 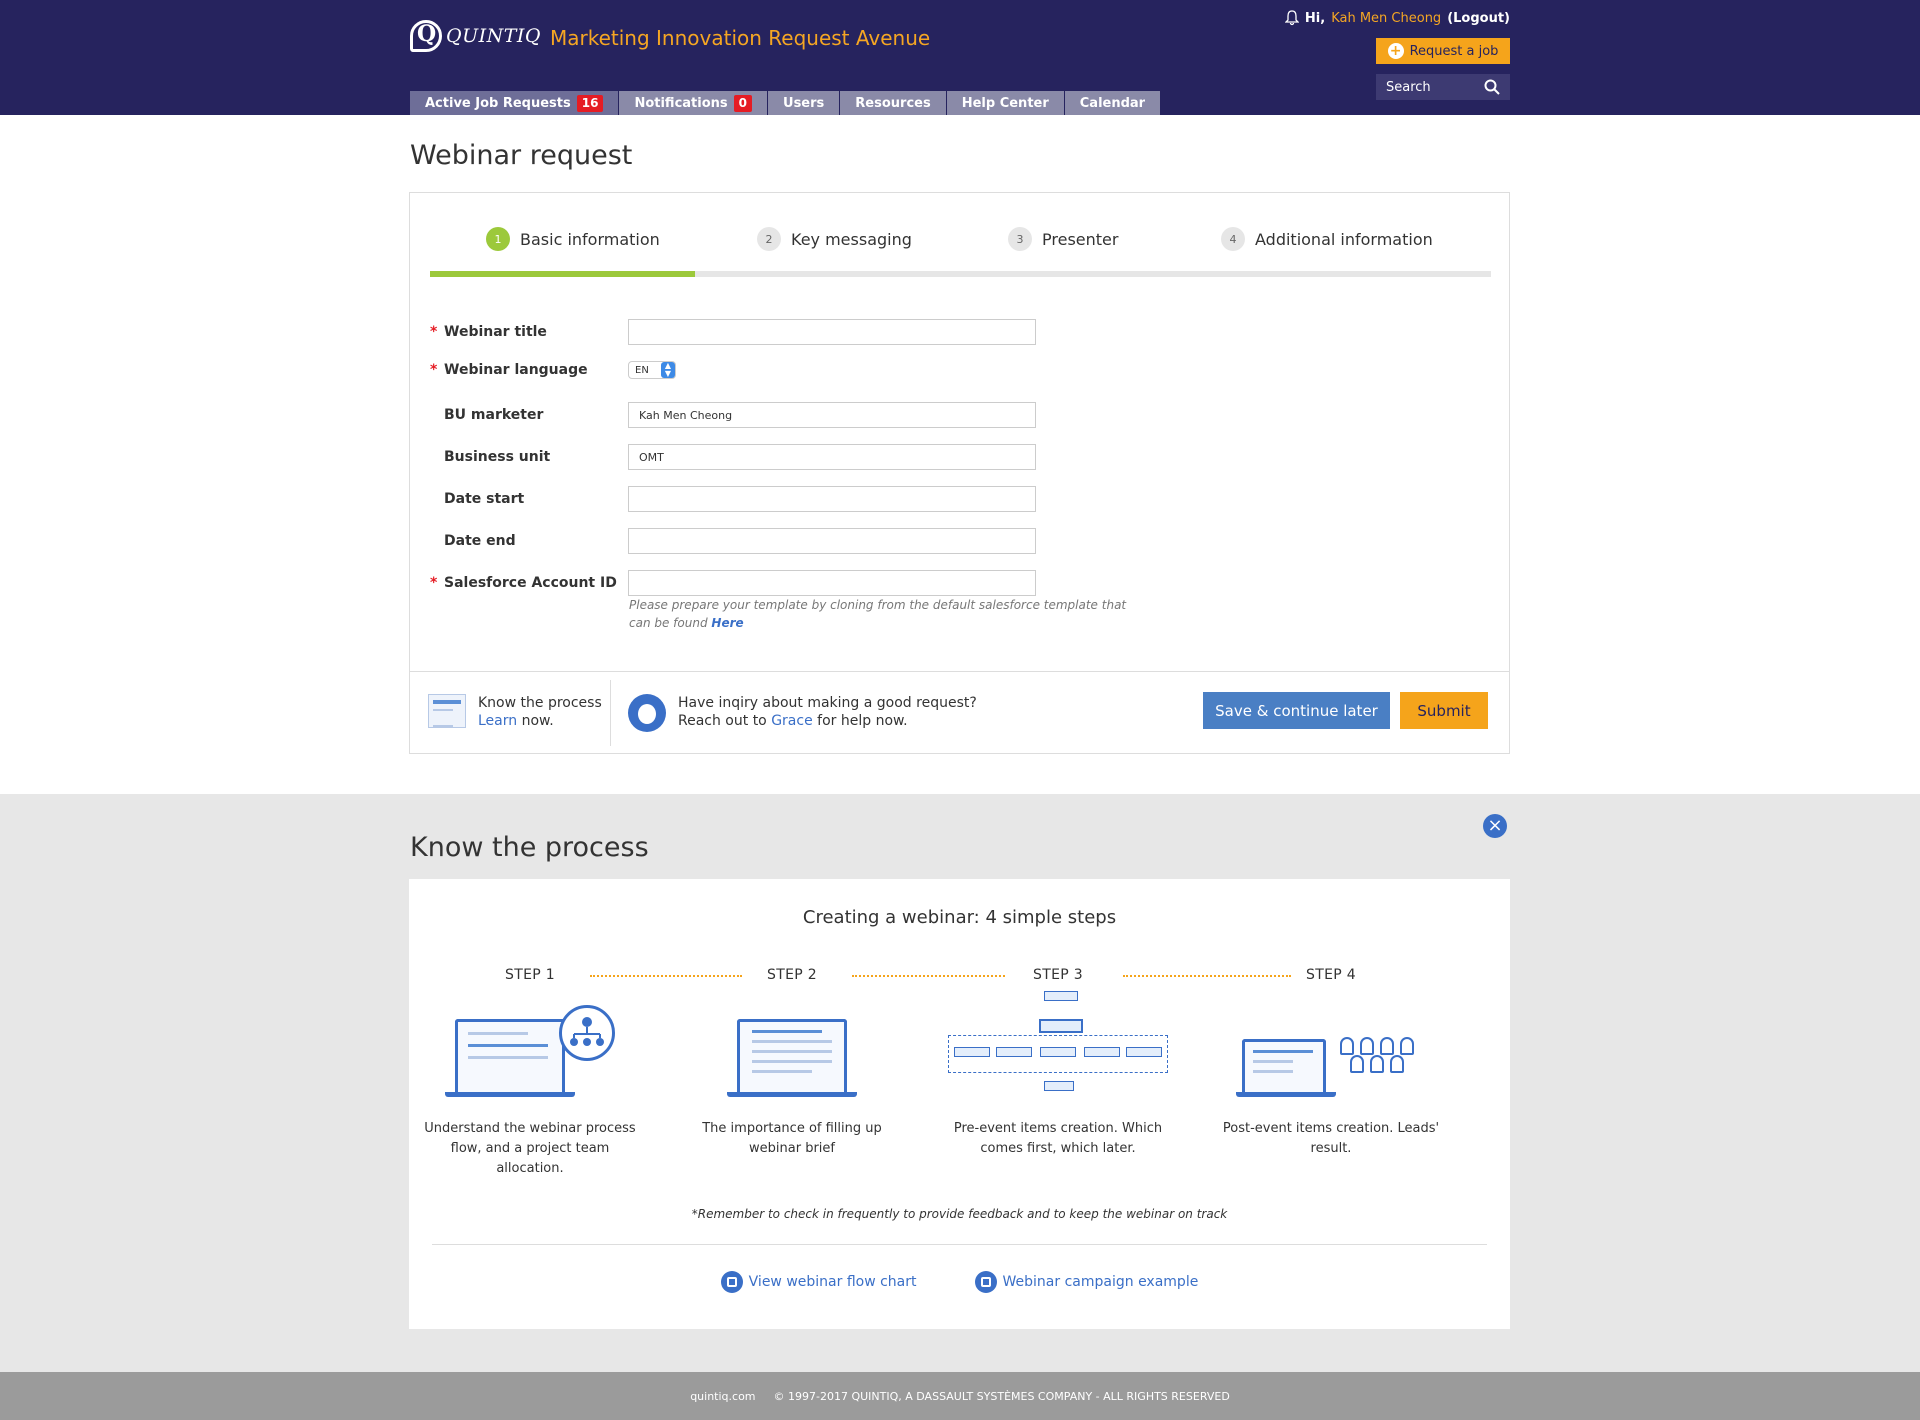 I want to click on nav-resources: Resources, so click(x=893, y=103).